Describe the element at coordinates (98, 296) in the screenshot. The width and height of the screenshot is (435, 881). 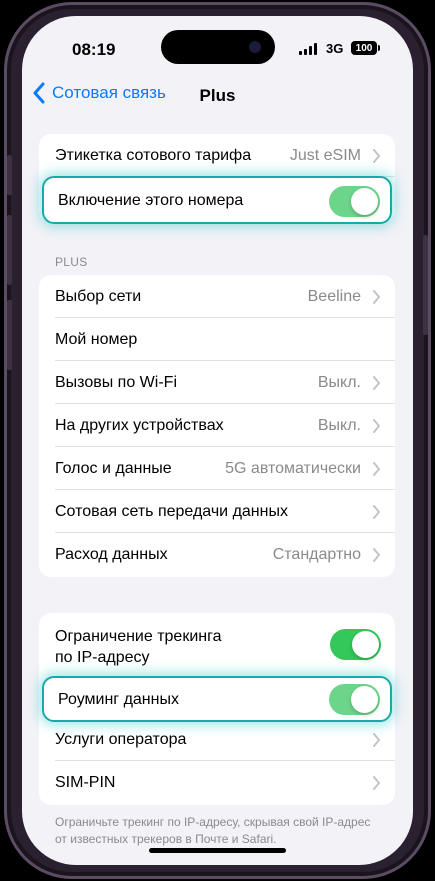
I see `row-label: Выбор сети` at that location.